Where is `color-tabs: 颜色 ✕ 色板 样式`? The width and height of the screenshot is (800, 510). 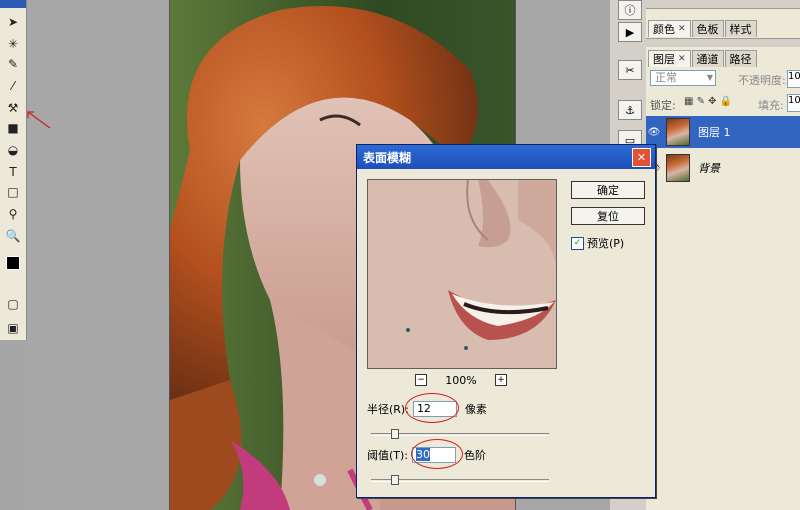 color-tabs: 颜色 ✕ 色板 样式 is located at coordinates (703, 29).